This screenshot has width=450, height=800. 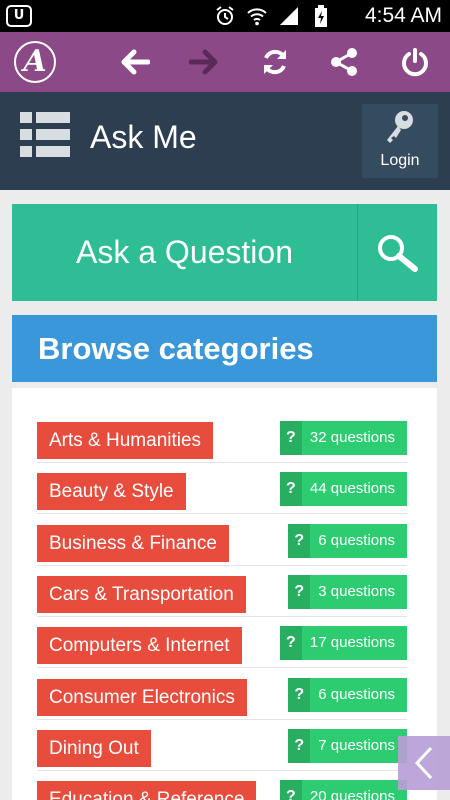 I want to click on app-title: Ask Me, so click(x=143, y=137).